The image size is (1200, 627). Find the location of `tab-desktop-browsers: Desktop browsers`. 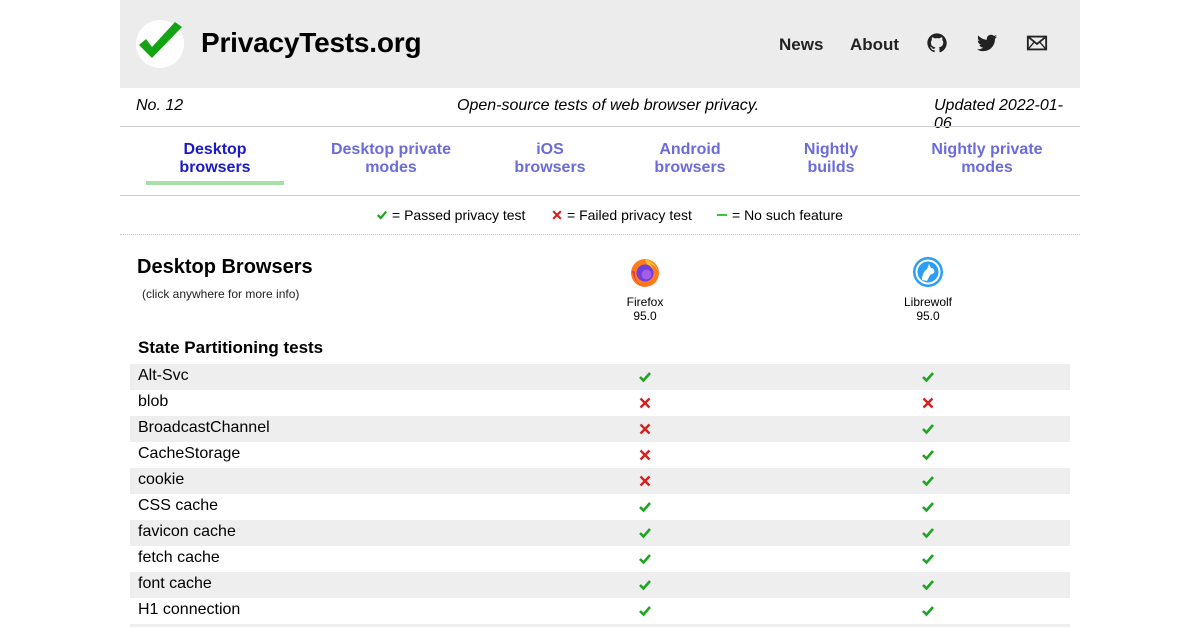

tab-desktop-browsers: Desktop browsers is located at coordinates (215, 159).